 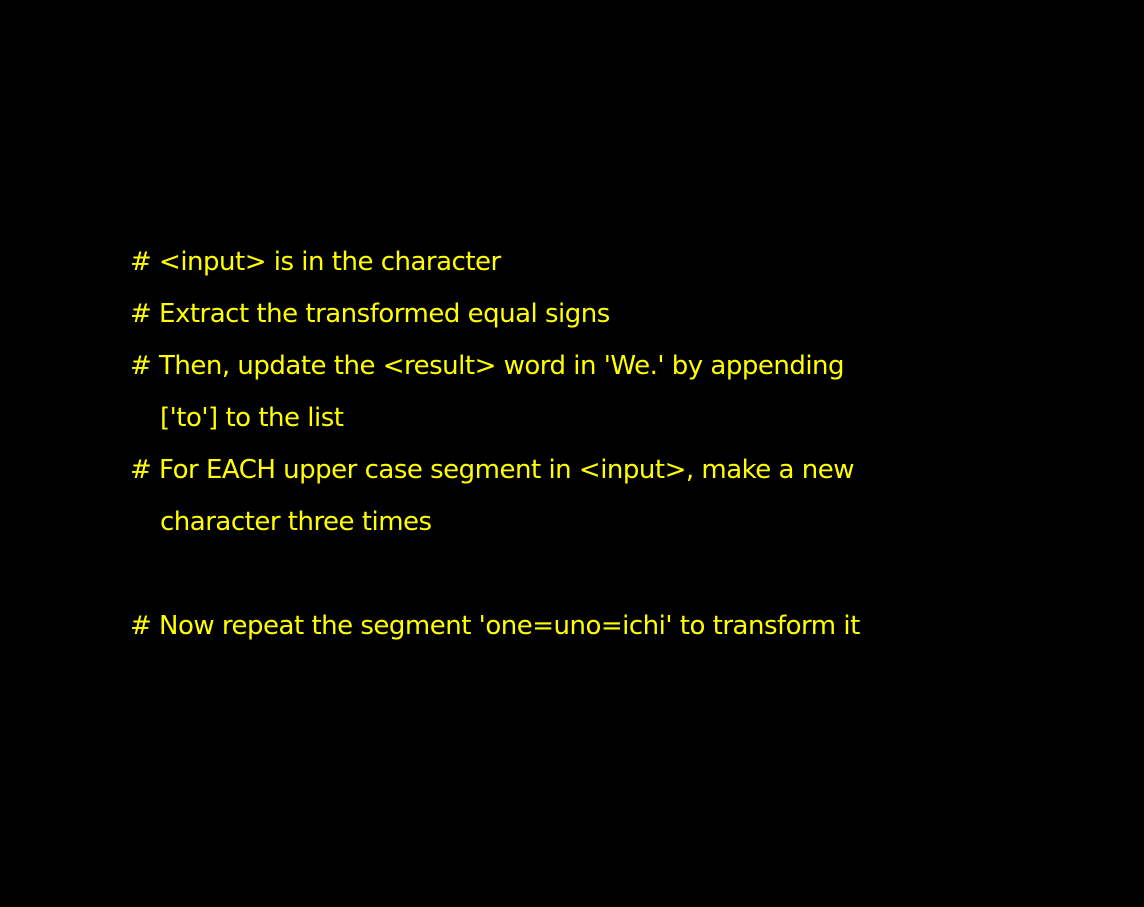 I want to click on comment-line-3-continuation: ['to'] to the list, so click(x=252, y=418).